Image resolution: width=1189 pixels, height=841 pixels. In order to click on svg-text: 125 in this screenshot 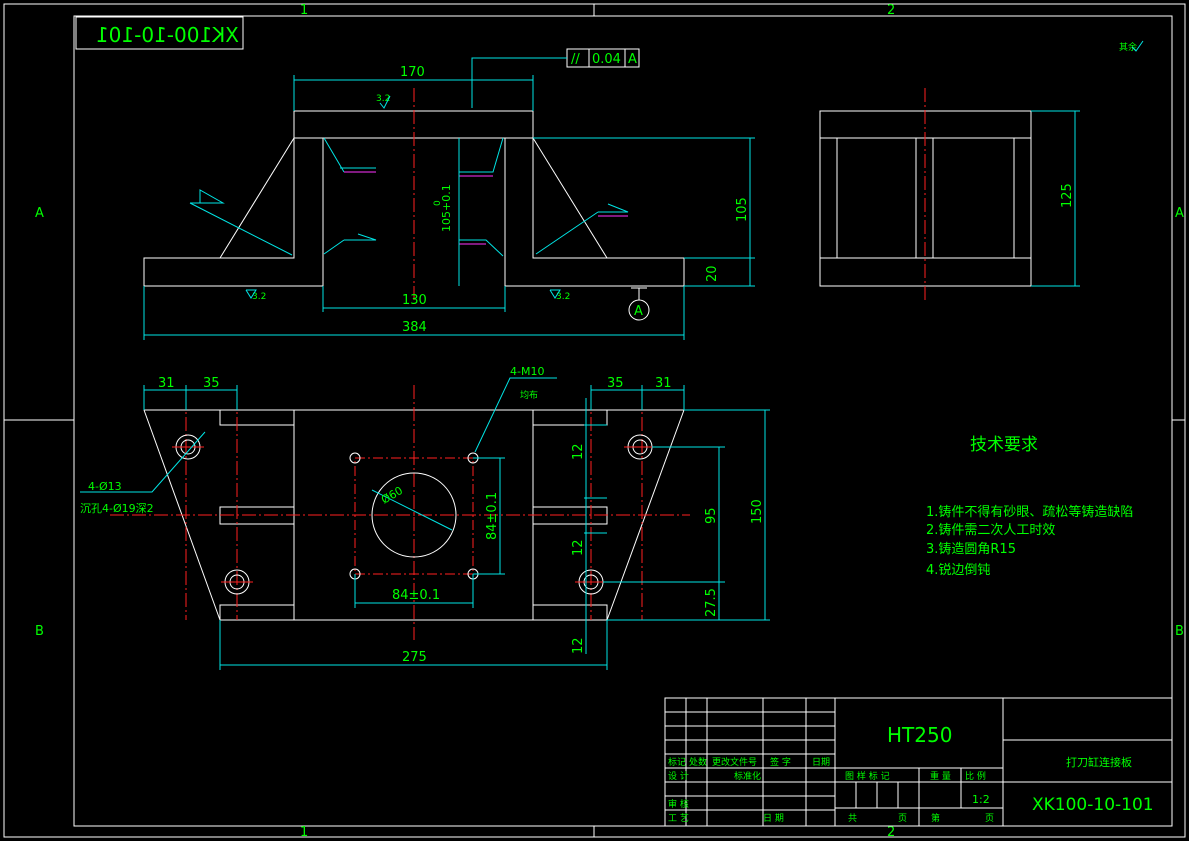, I will do `click(1067, 195)`.